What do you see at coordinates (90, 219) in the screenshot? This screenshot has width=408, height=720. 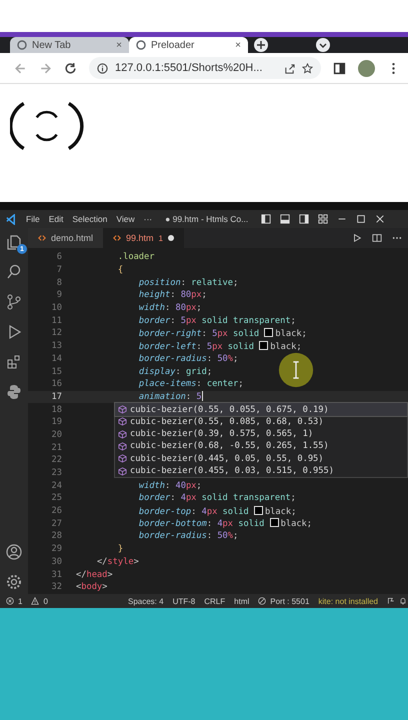 I see `menu-item: Selection` at bounding box center [90, 219].